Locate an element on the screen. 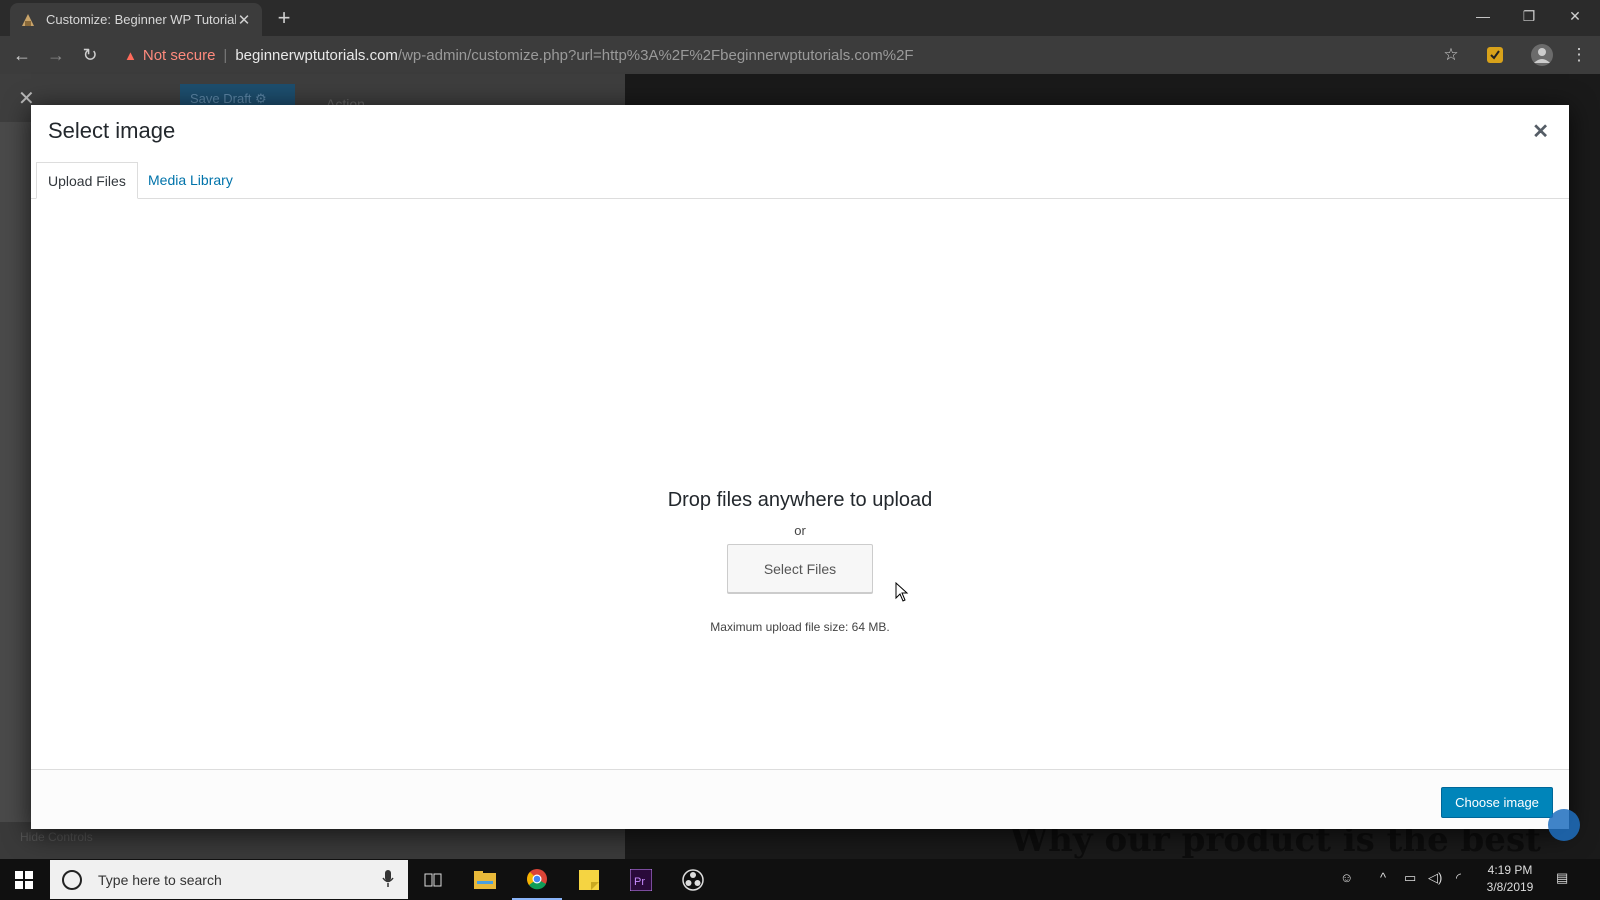 This screenshot has height=900, width=1600. browser-tab: Customize: Beginner WP Tutorial ✕ is located at coordinates (136, 19).